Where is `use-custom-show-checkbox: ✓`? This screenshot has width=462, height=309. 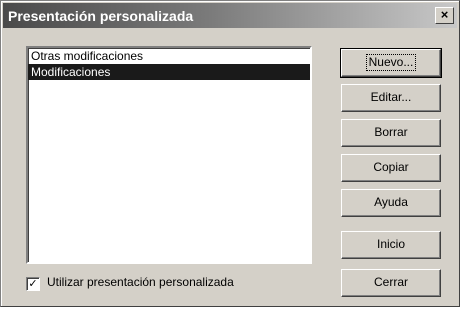
use-custom-show-checkbox: ✓ is located at coordinates (33, 284).